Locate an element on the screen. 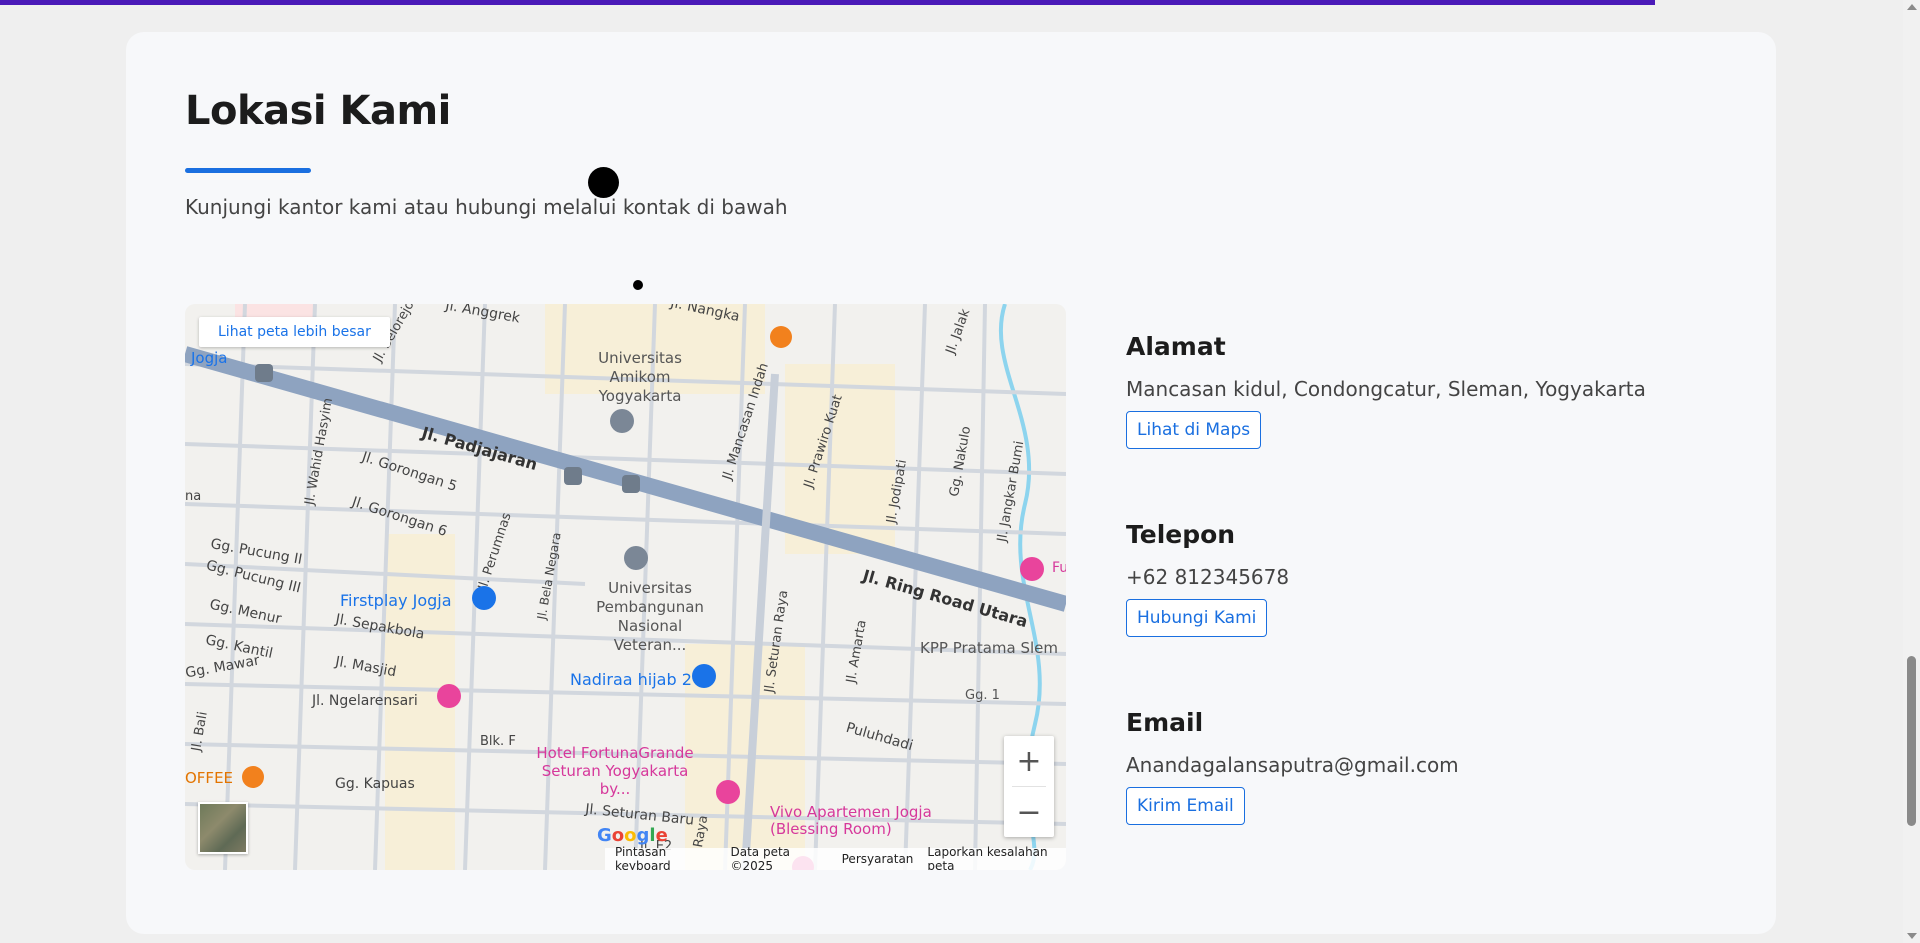  view-on-maps-button: Lihat di Maps is located at coordinates (1194, 430).